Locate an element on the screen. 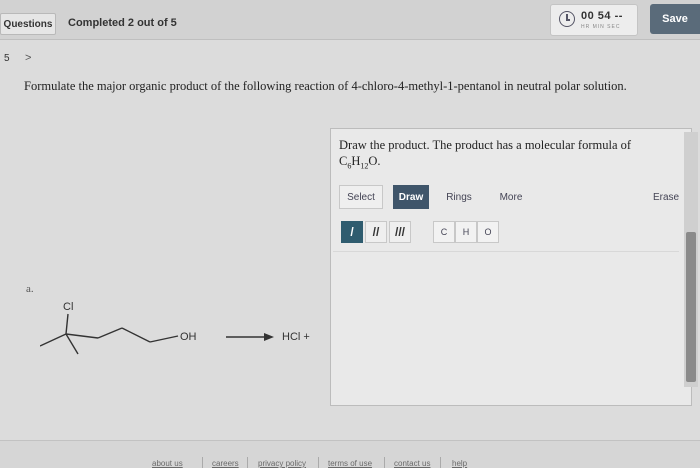 The height and width of the screenshot is (468, 700). completed-status: Completed 2 out of 5 is located at coordinates (122, 23).